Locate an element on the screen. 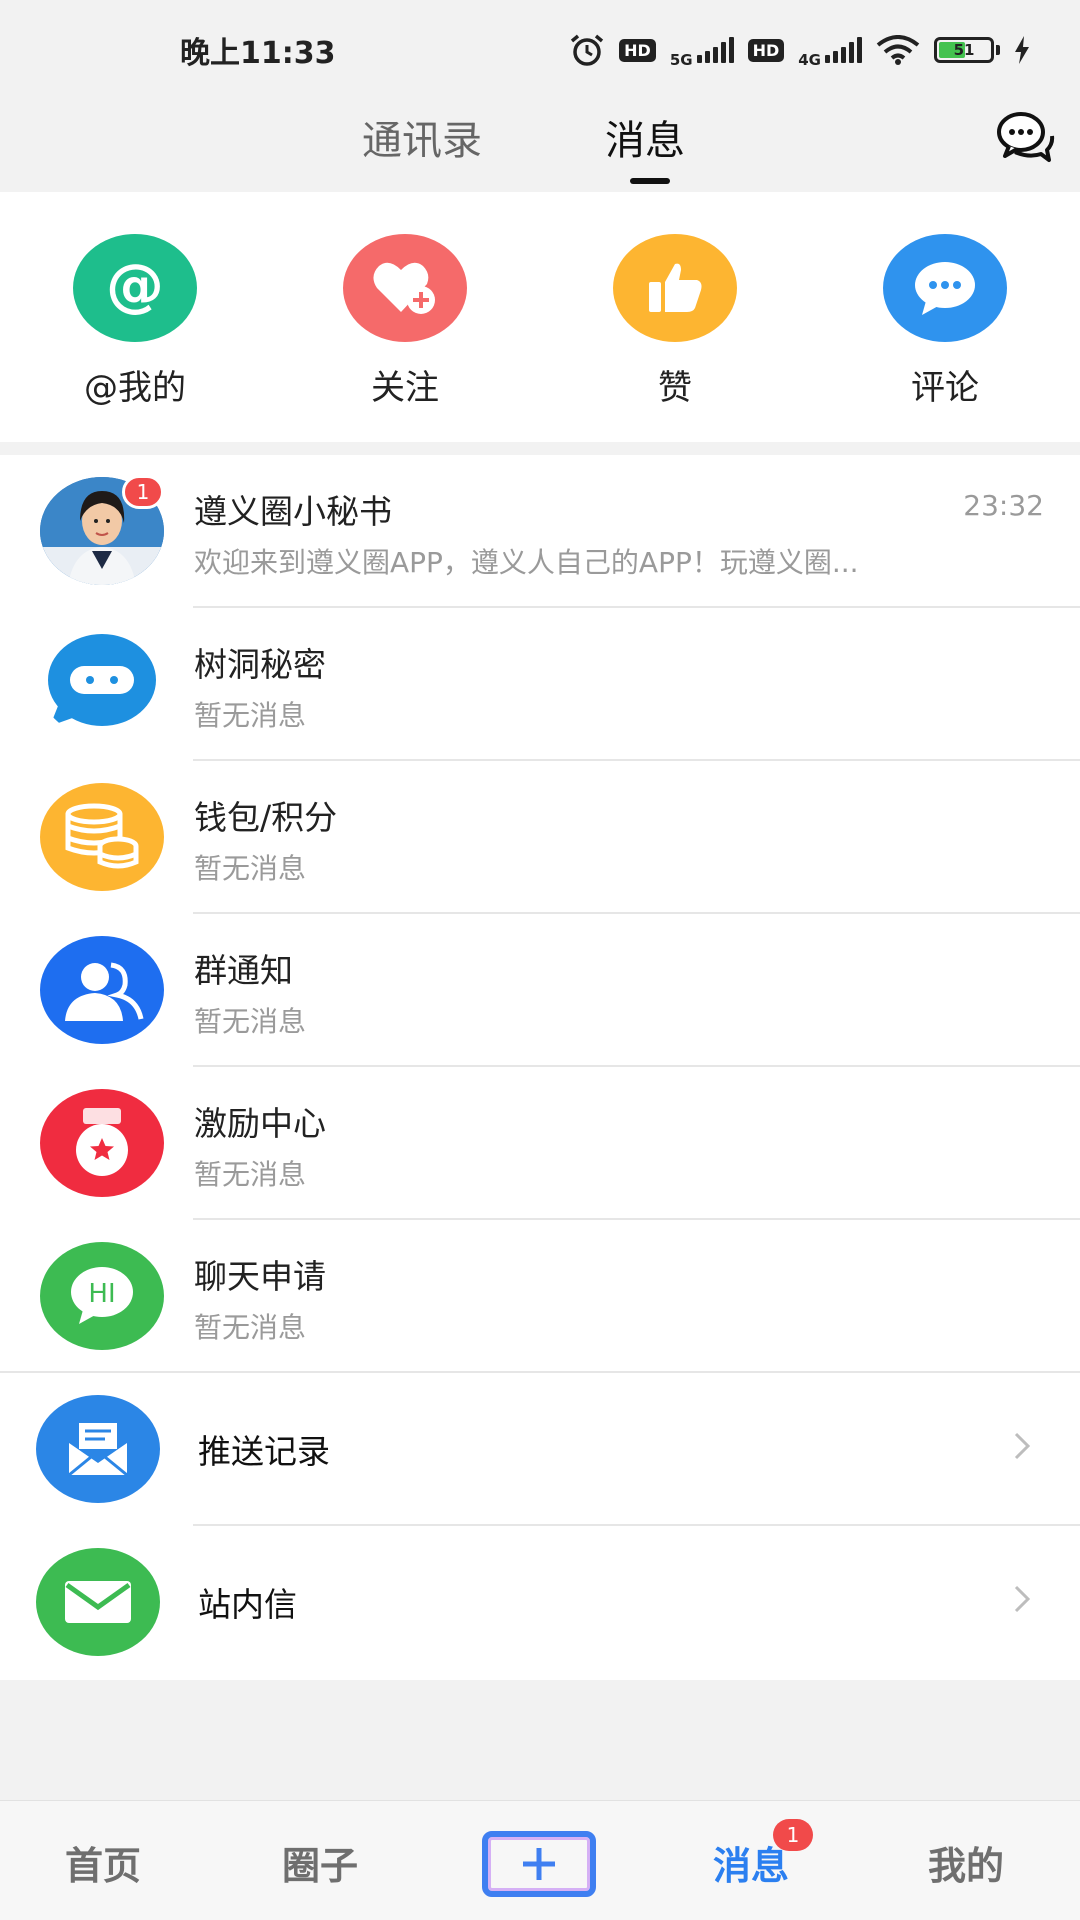 Image resolution: width=1080 pixels, height=1920 pixels. list-item-title: 树洞秘密 is located at coordinates (260, 664).